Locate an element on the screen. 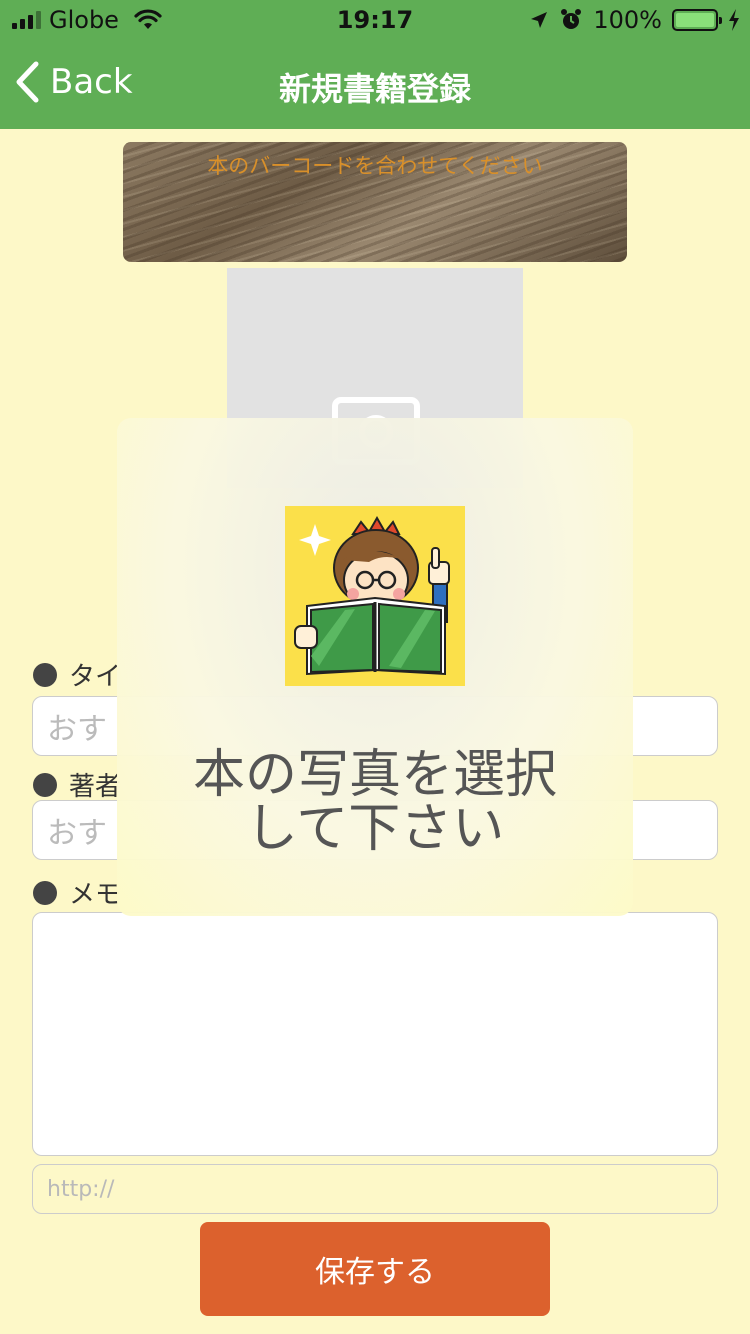 This screenshot has height=1334, width=750. charging-bolt-icon is located at coordinates (734, 20).